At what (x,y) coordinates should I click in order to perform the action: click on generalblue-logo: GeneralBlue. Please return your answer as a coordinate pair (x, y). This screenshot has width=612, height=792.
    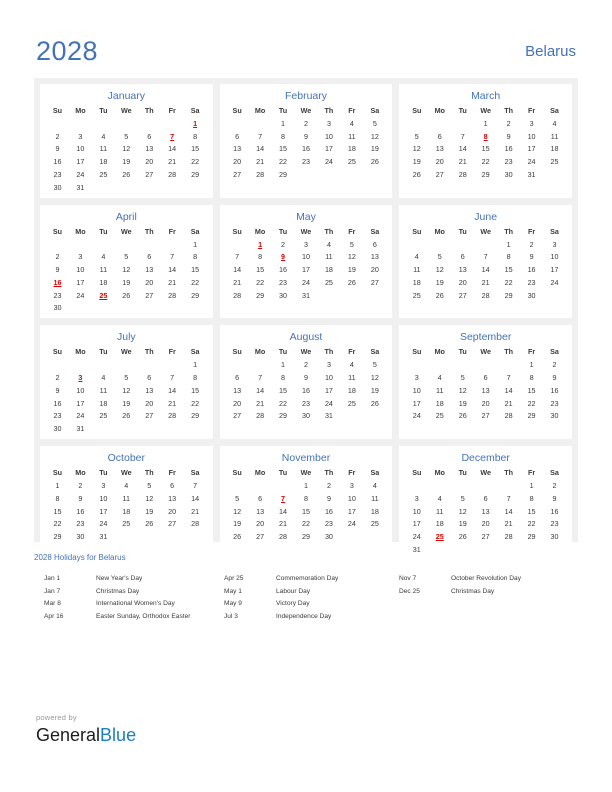
    Looking at the image, I should click on (86, 735).